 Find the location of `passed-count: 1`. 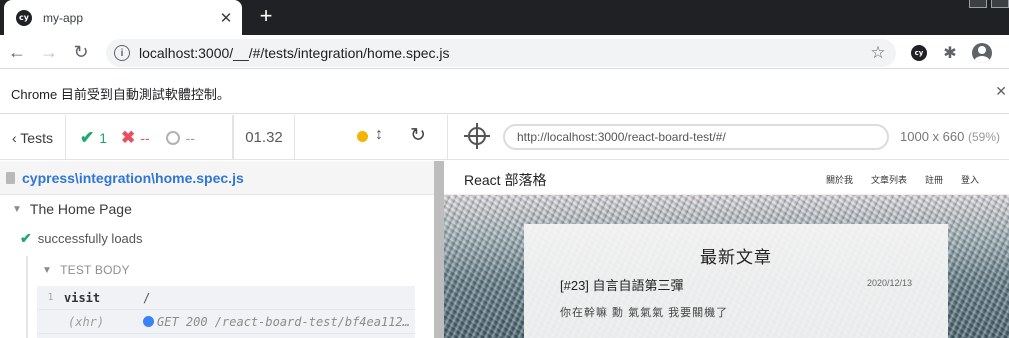

passed-count: 1 is located at coordinates (103, 137).